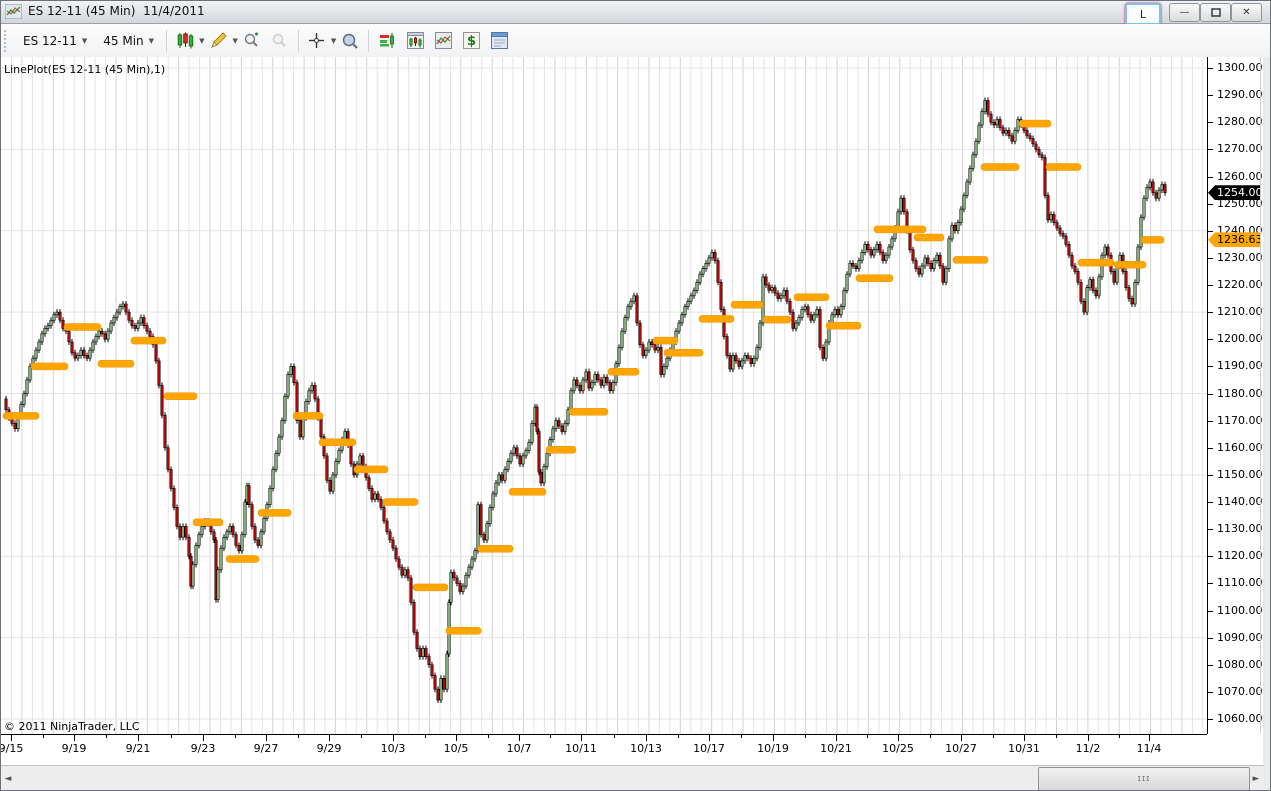 The width and height of the screenshot is (1271, 791). I want to click on interval-dropdown: 45 Min ▼, so click(128, 41).